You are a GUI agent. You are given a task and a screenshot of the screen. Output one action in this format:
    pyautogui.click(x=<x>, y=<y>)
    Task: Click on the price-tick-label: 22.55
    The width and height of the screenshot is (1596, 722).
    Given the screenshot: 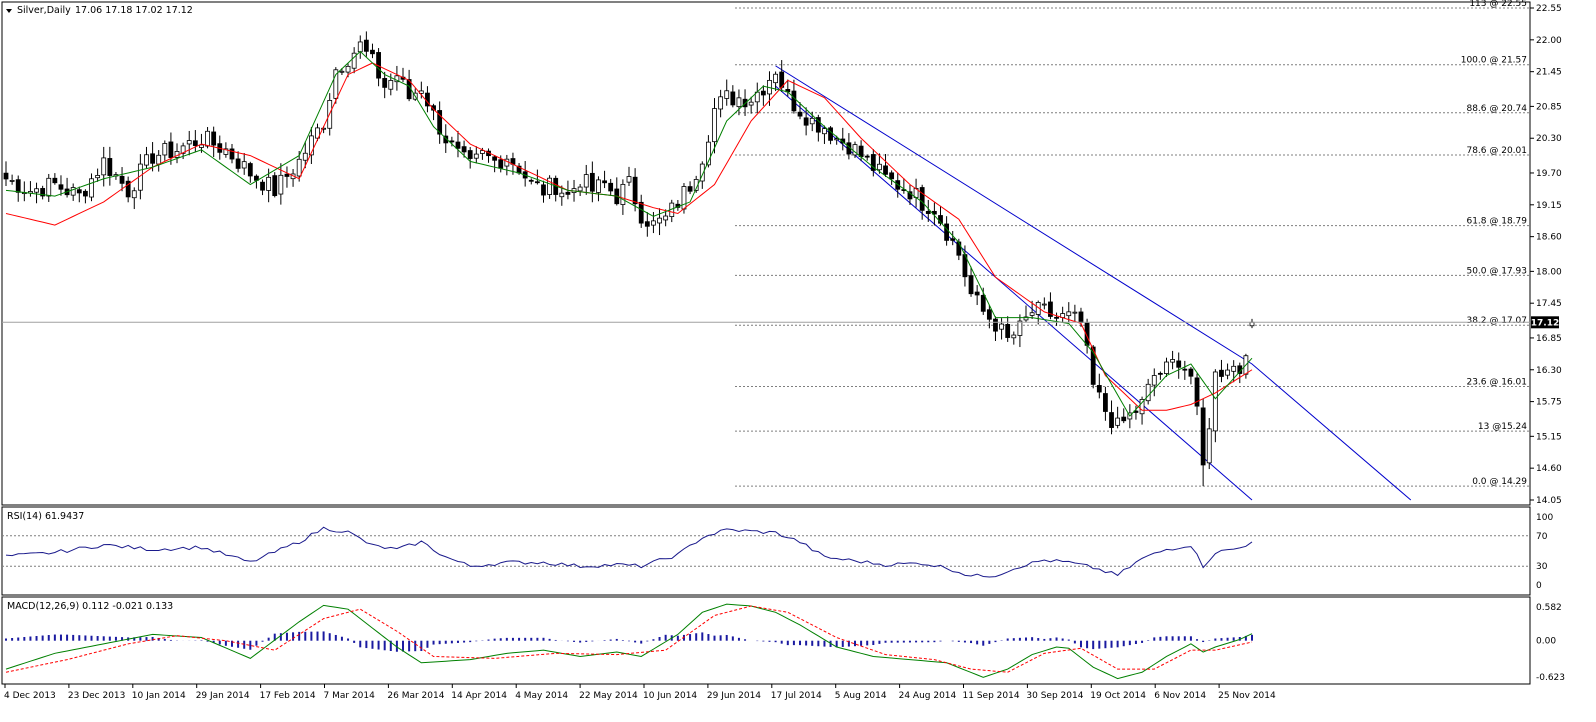 What is the action you would take?
    pyautogui.click(x=1549, y=9)
    